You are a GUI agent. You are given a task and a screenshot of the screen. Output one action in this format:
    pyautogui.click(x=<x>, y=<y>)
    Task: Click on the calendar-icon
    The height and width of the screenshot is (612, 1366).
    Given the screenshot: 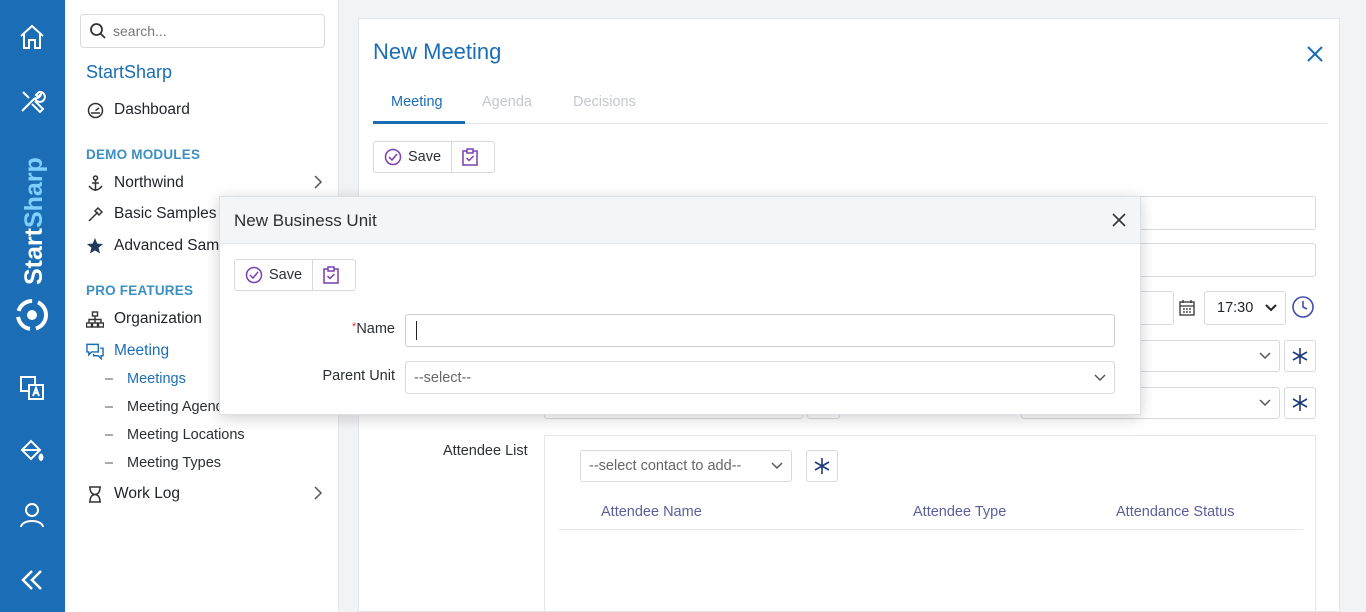 What is the action you would take?
    pyautogui.click(x=1187, y=310)
    